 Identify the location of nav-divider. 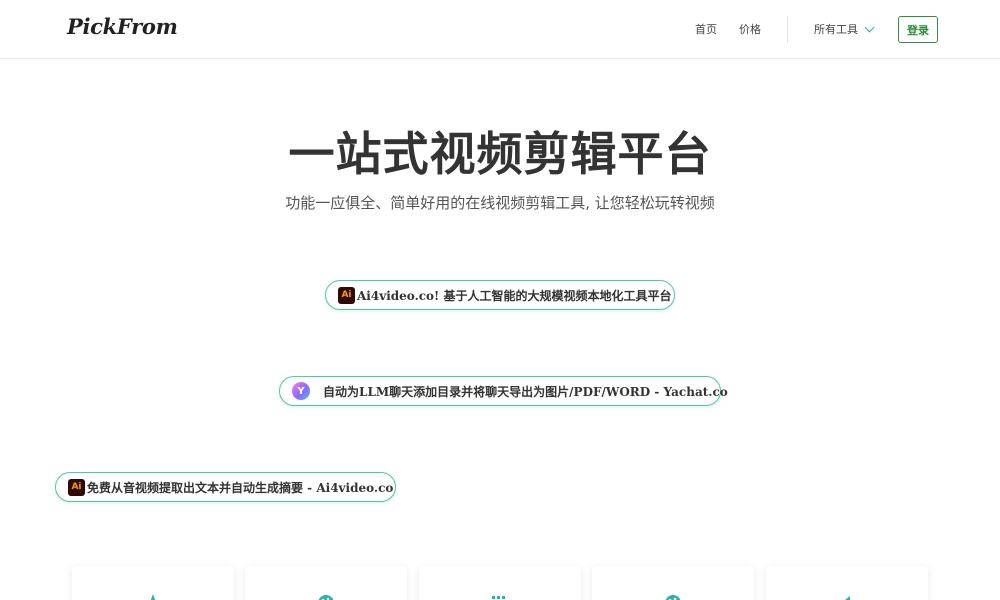
(787, 29).